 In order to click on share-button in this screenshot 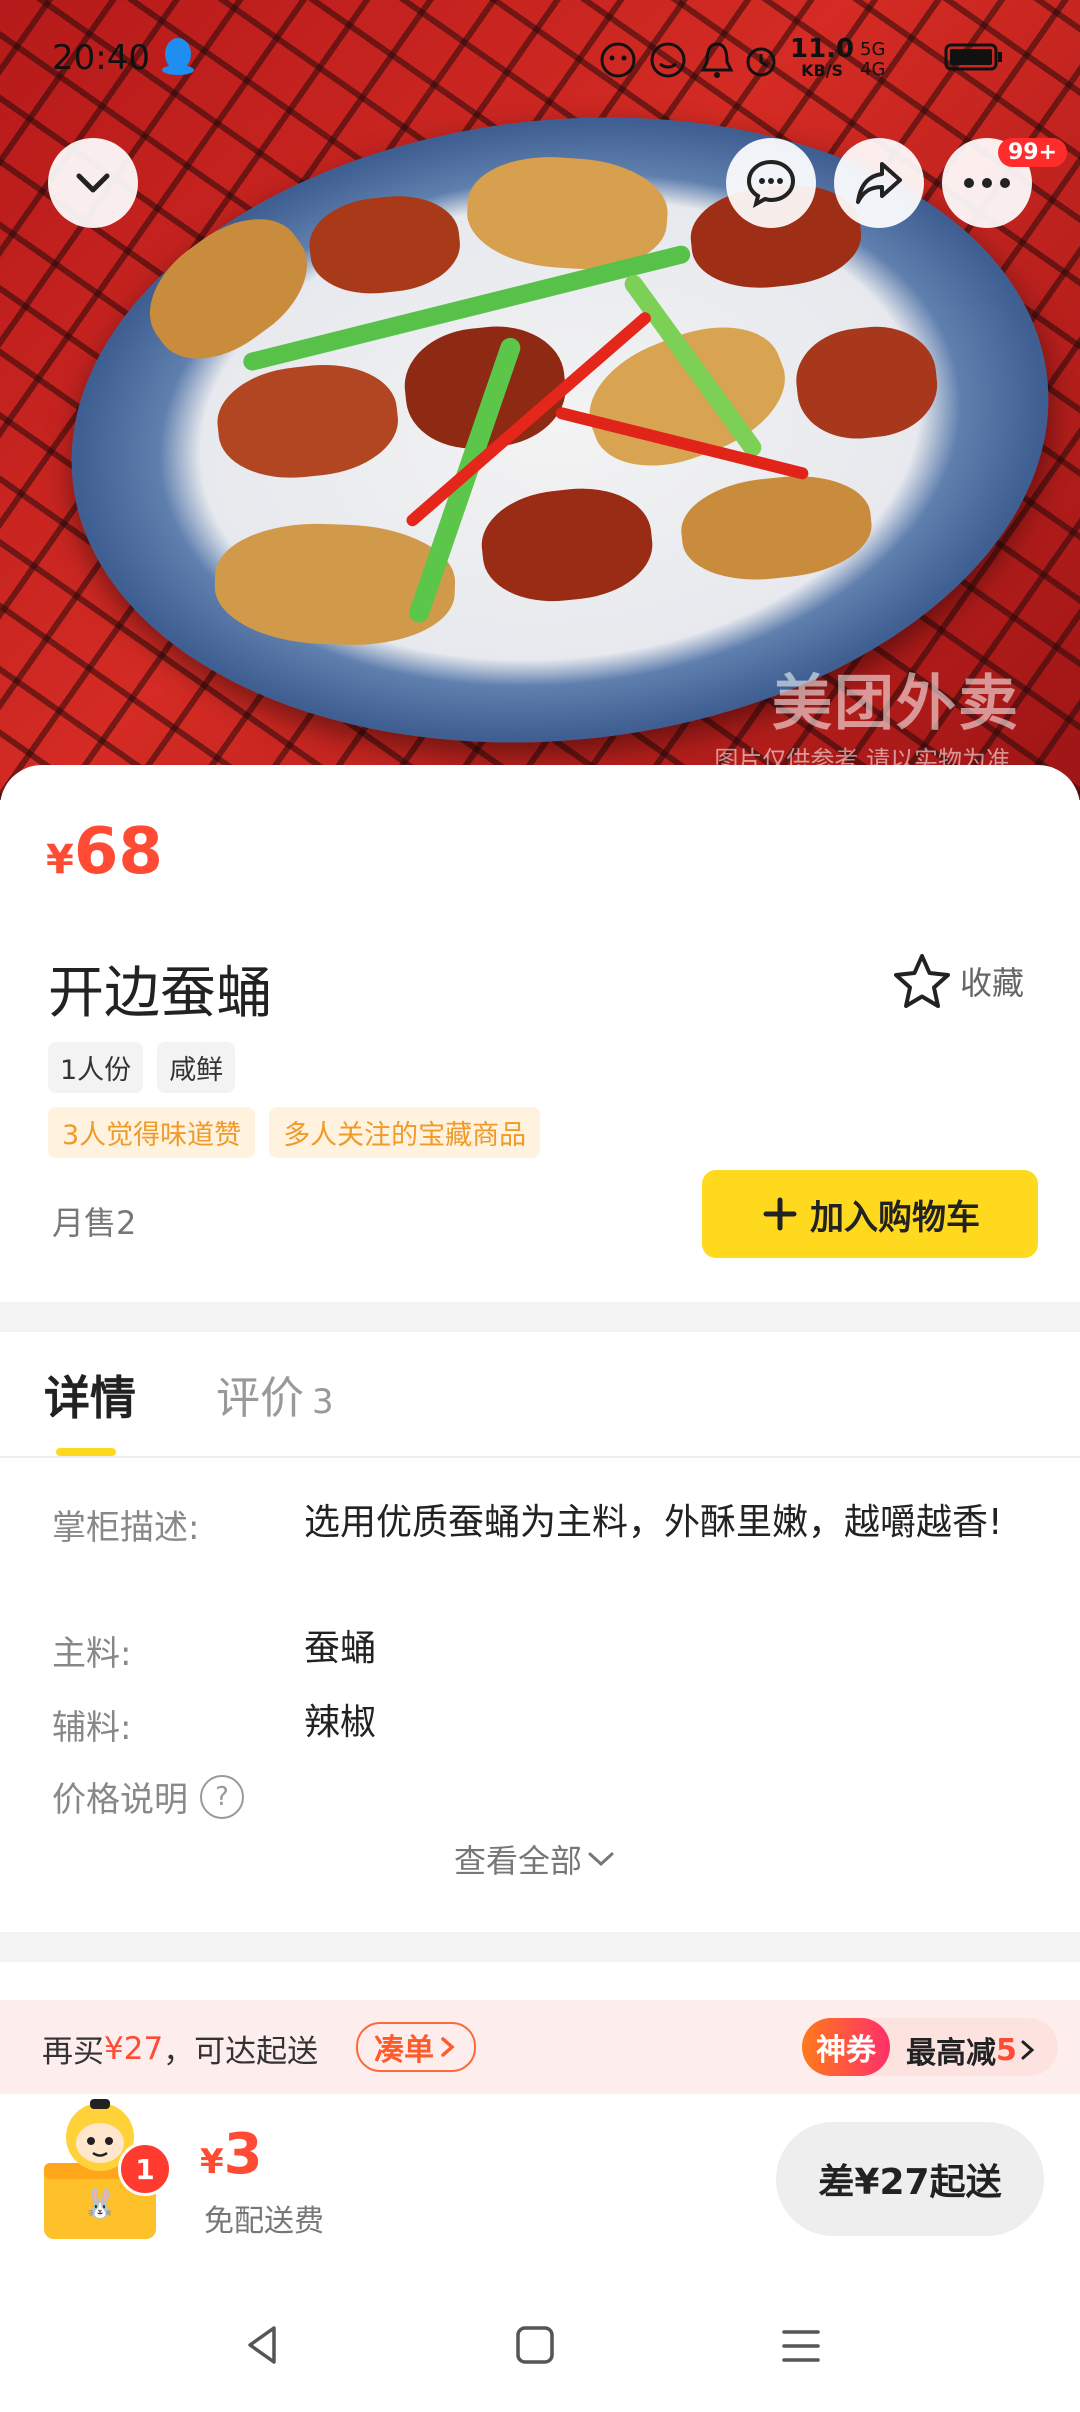, I will do `click(879, 183)`.